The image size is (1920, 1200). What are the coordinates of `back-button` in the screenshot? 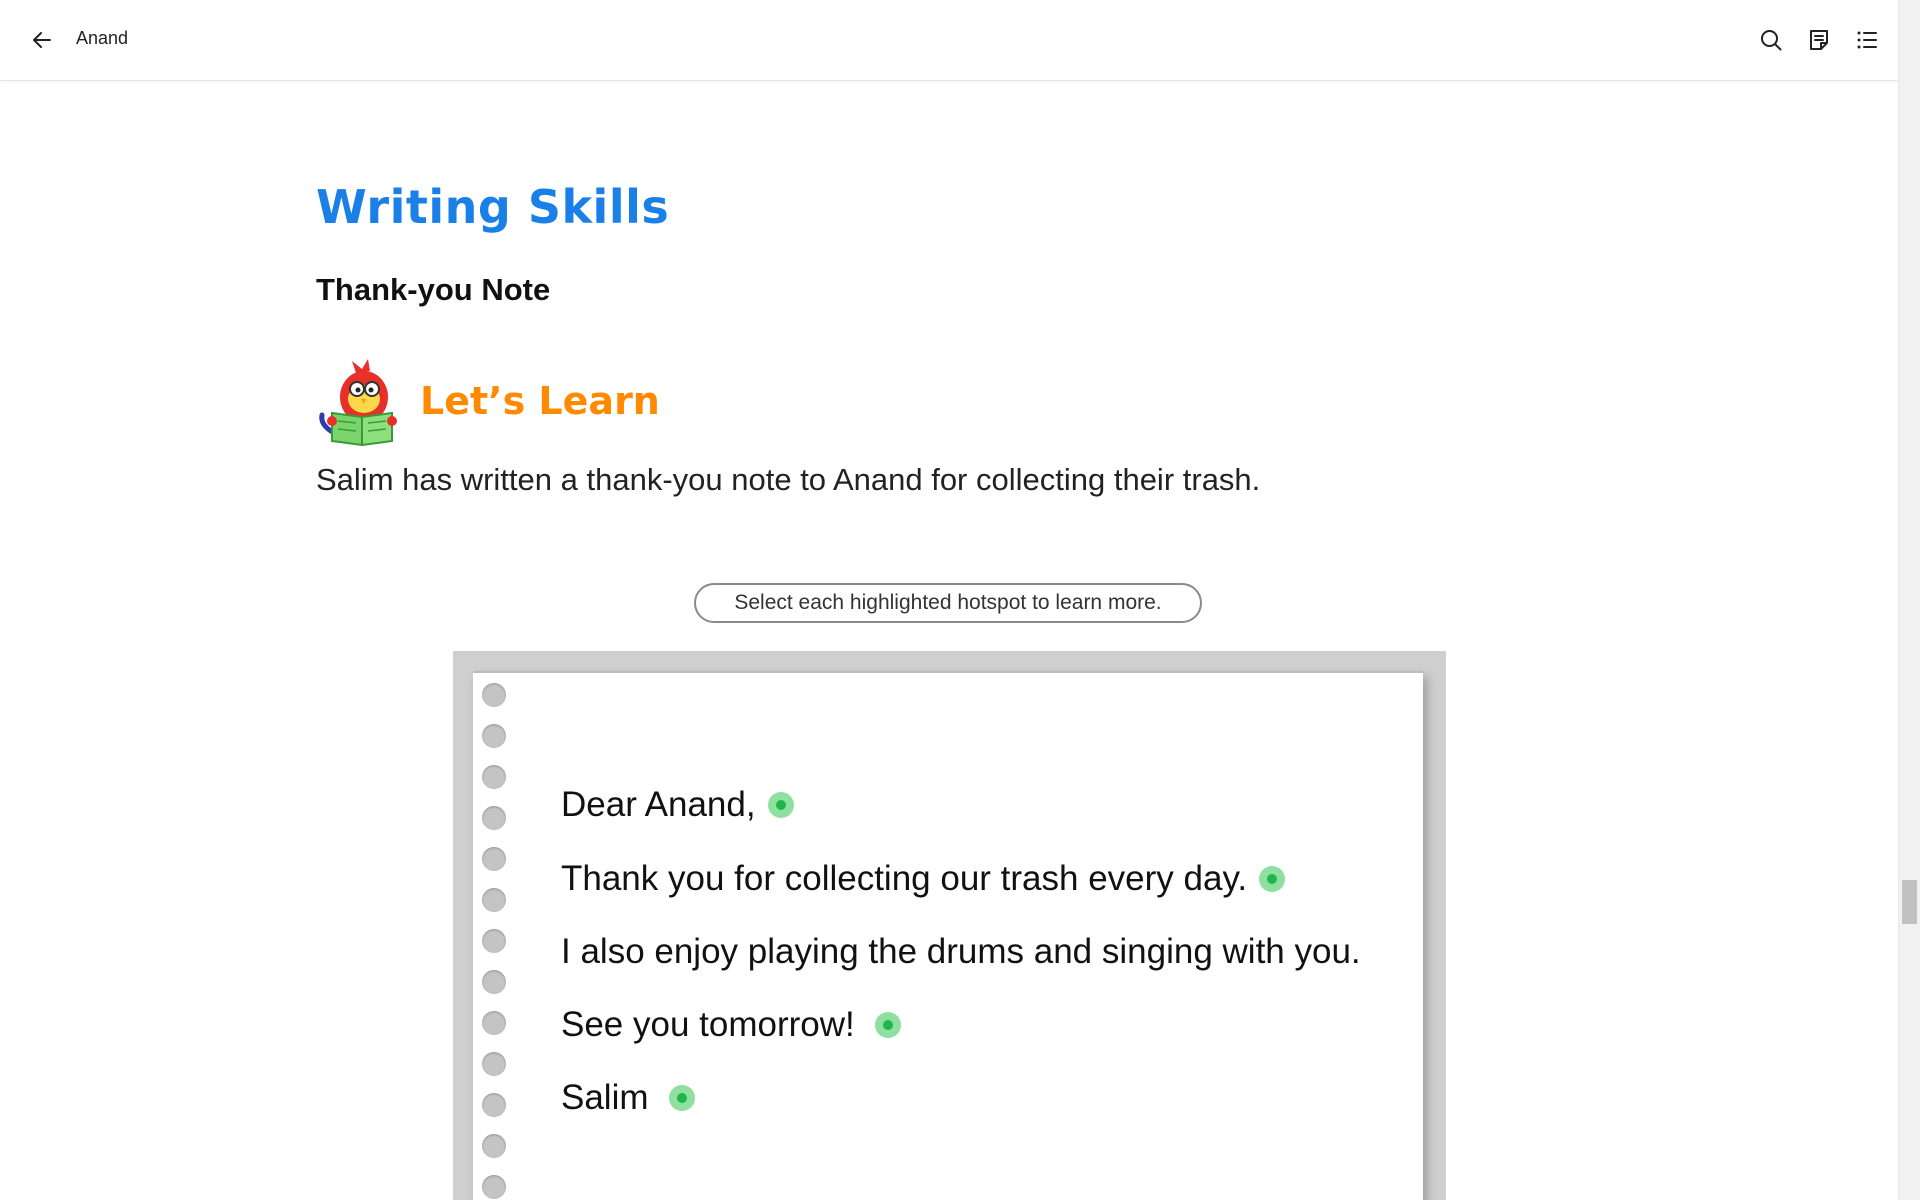 It's located at (42, 40).